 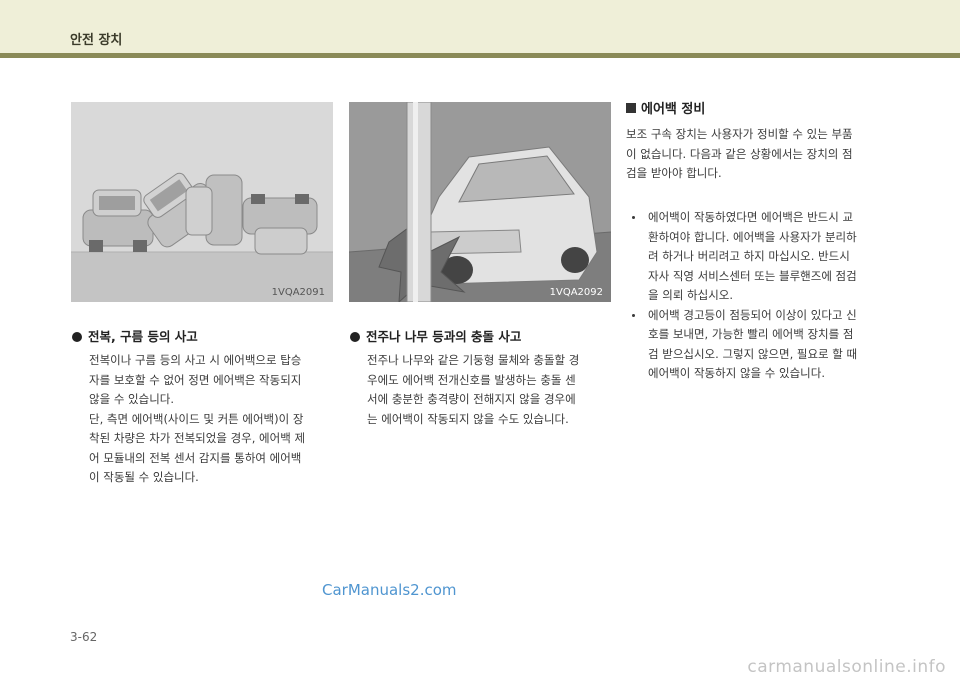 I want to click on text-line: 을 의뢰 하십시오., so click(x=691, y=295).